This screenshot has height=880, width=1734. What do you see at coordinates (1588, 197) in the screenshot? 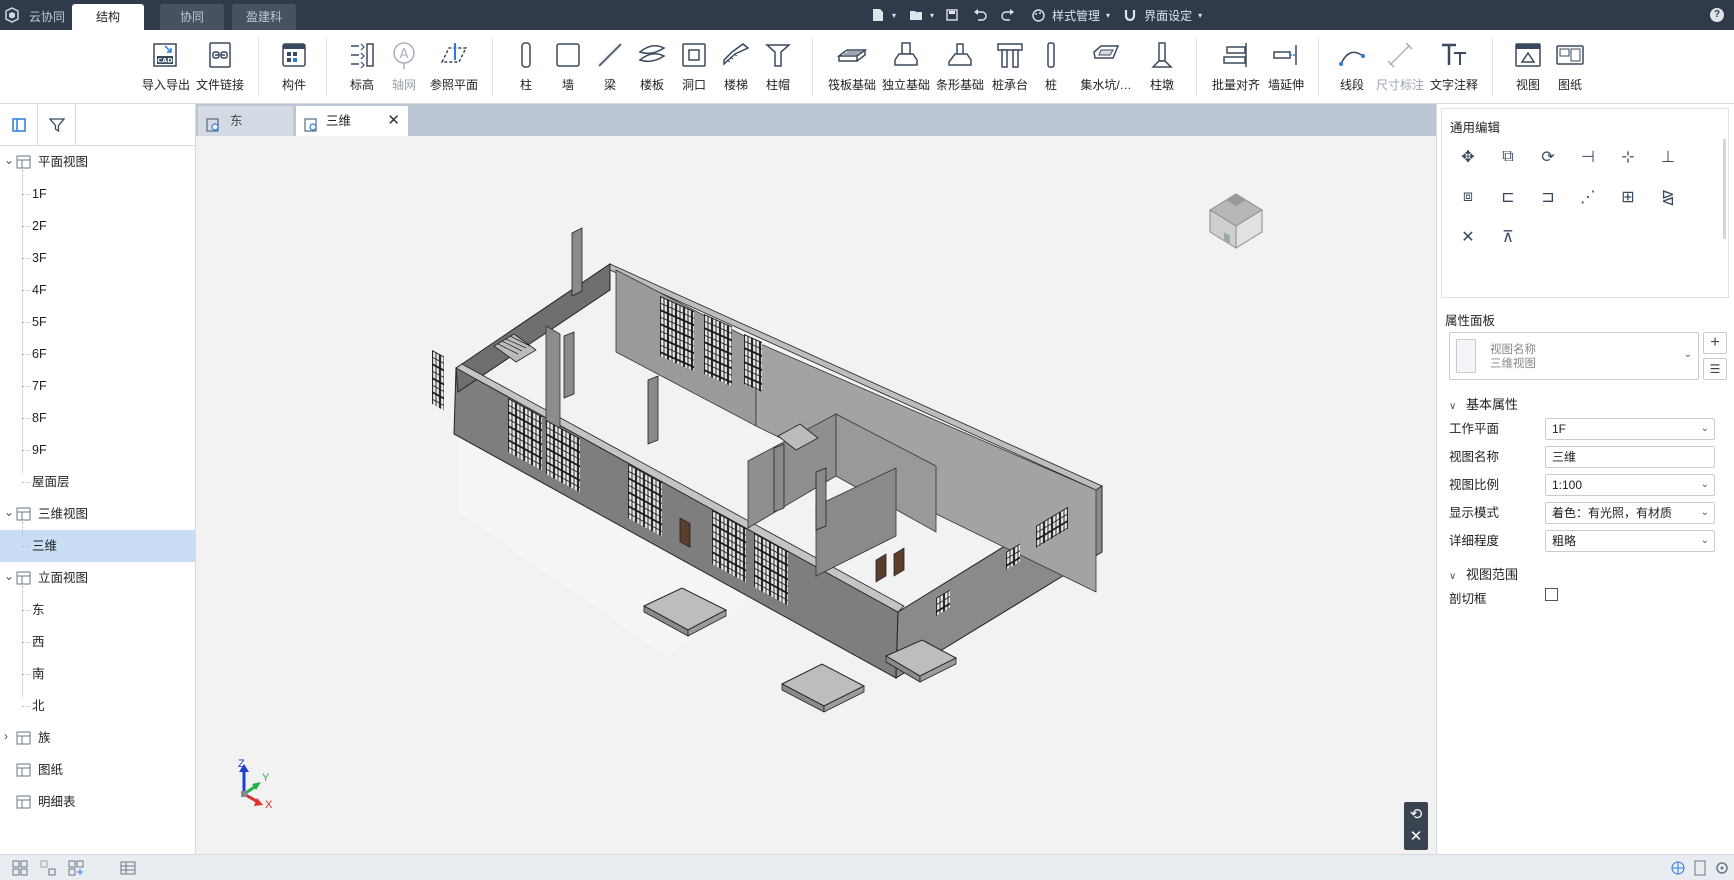
I see `array-linear-icon: ⋰` at bounding box center [1588, 197].